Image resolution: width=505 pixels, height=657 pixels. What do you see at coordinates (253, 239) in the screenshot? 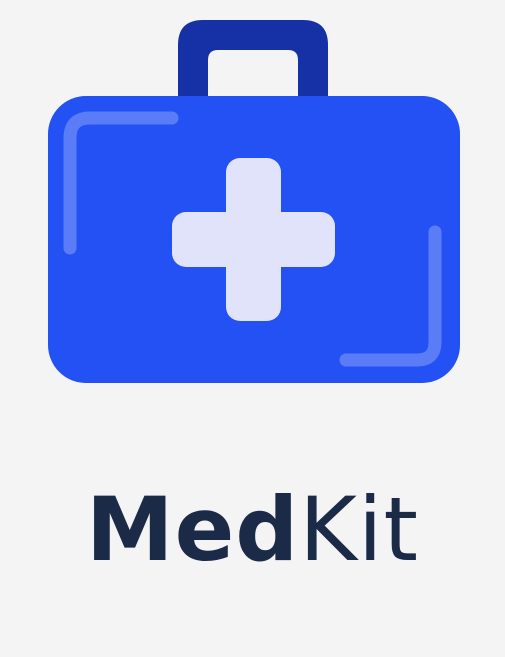
I see `cross-horizontal-bar` at bounding box center [253, 239].